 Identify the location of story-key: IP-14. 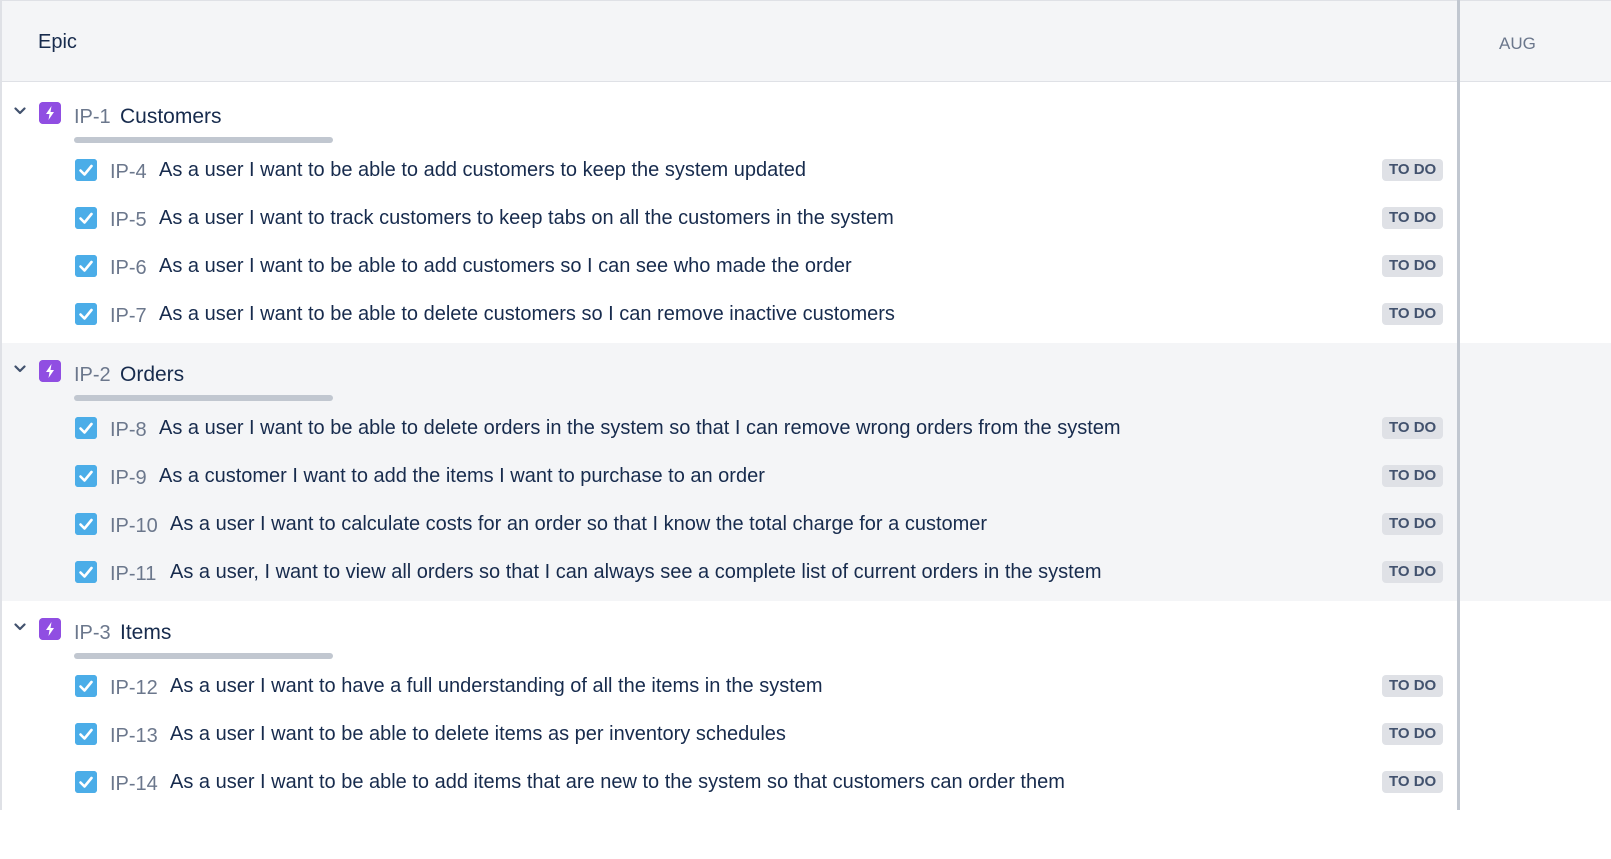
(134, 784).